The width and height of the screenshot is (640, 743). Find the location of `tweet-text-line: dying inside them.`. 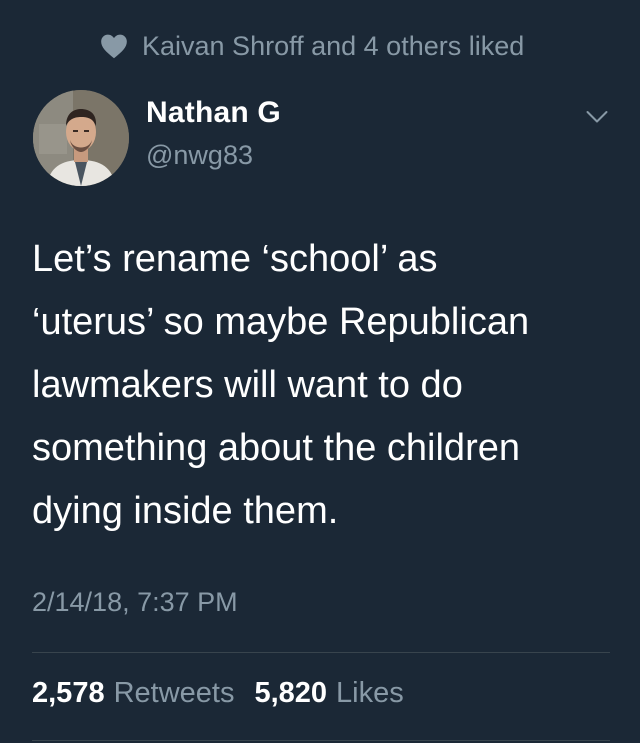

tweet-text-line: dying inside them. is located at coordinates (185, 511).